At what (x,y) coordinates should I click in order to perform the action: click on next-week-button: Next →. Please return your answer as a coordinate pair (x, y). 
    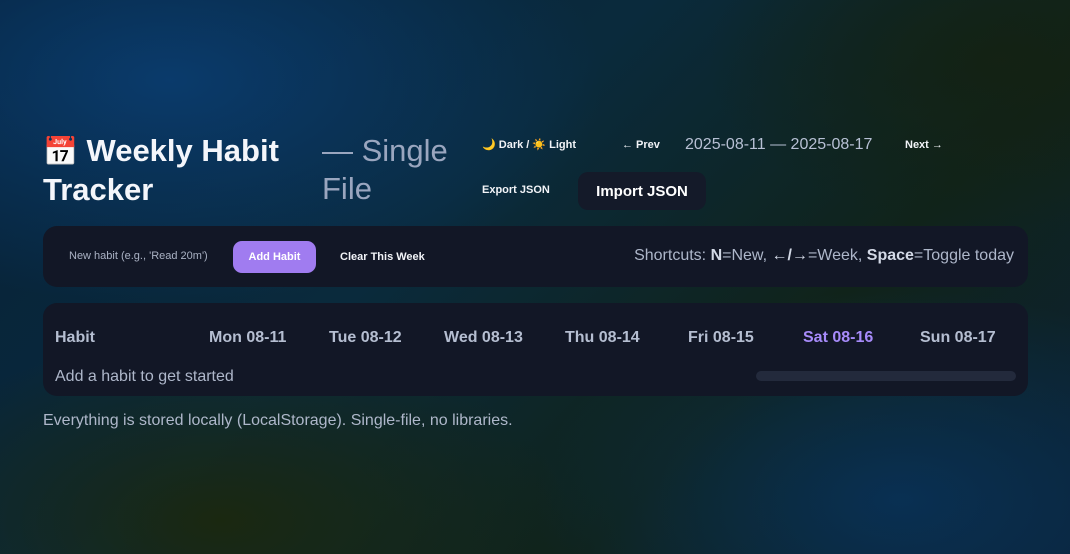
    Looking at the image, I should click on (924, 145).